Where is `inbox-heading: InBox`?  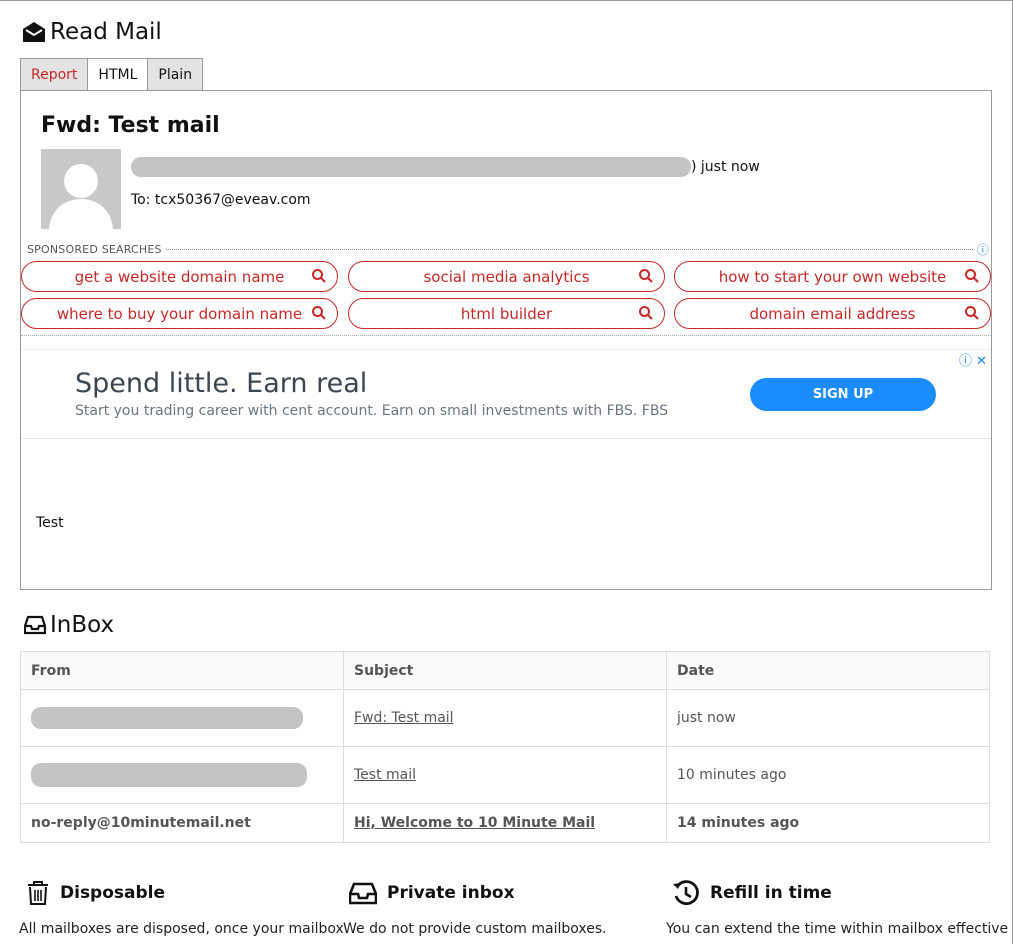
inbox-heading: InBox is located at coordinates (69, 625).